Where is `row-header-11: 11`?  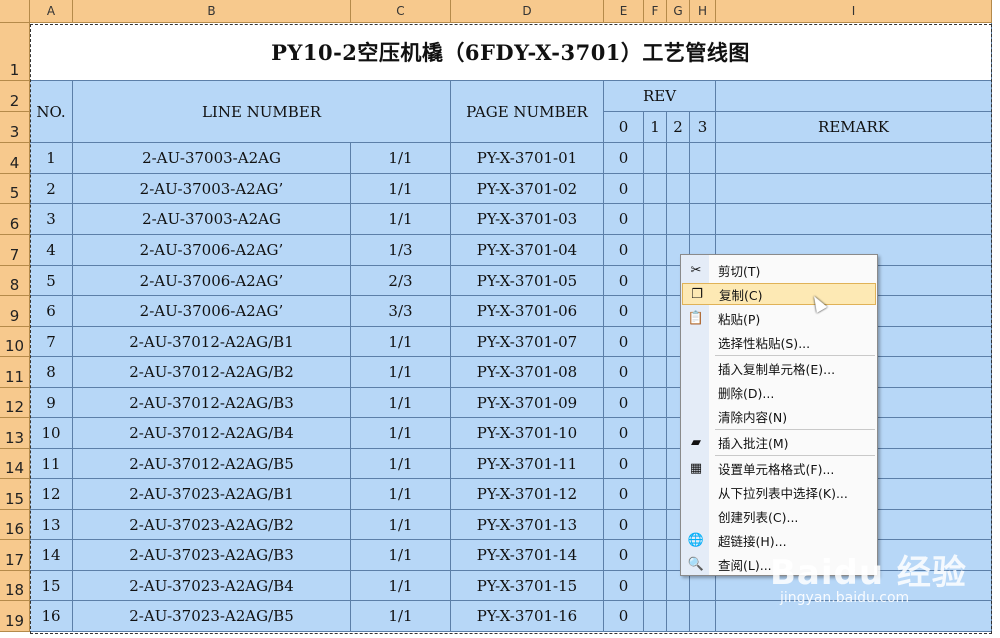 row-header-11: 11 is located at coordinates (15, 372).